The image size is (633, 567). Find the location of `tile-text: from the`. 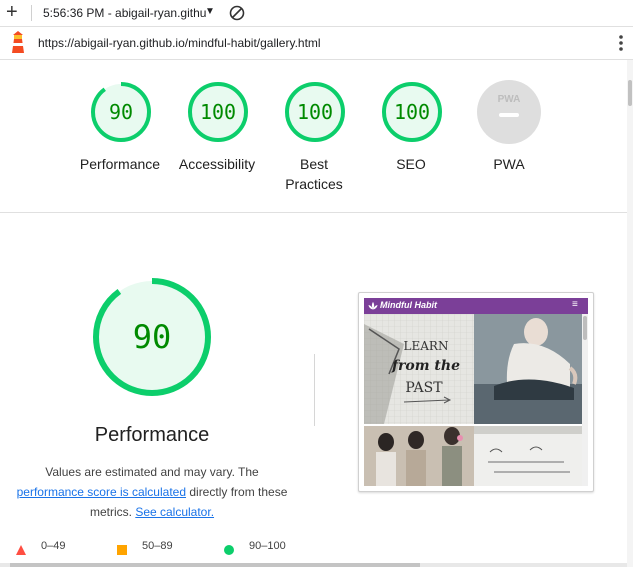

tile-text: from the is located at coordinates (425, 366).